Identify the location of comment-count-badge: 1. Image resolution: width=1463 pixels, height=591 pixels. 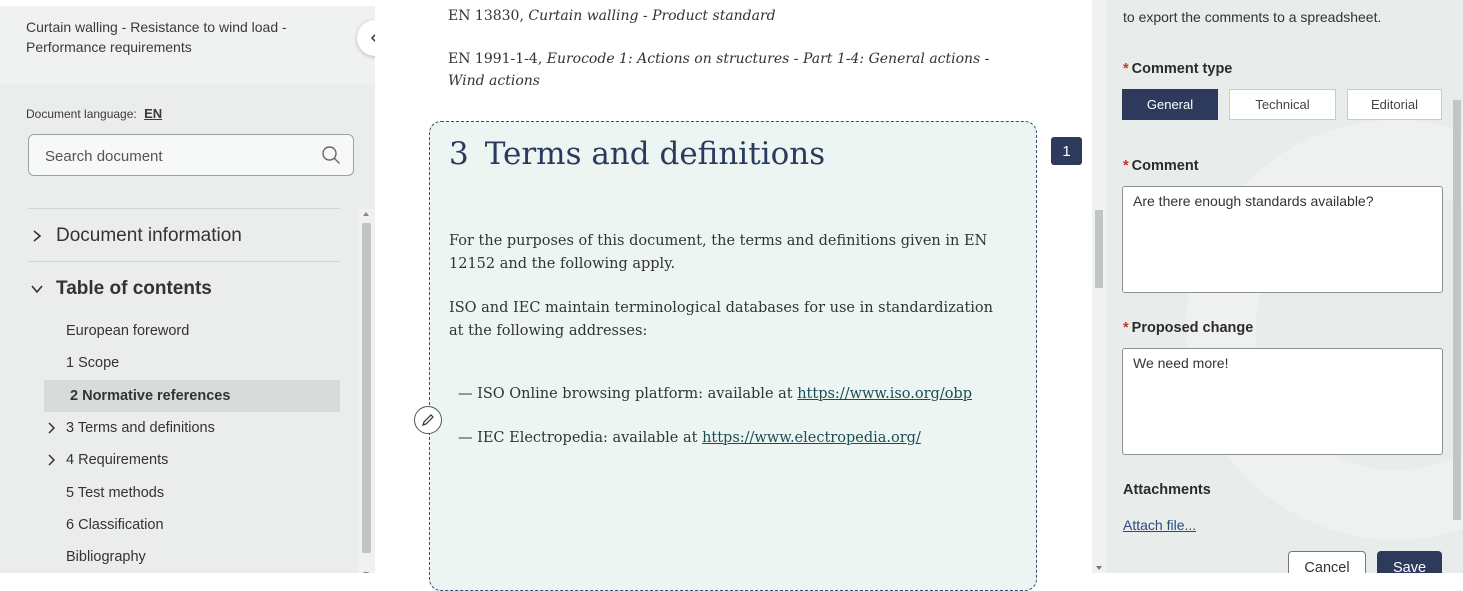
(1066, 151).